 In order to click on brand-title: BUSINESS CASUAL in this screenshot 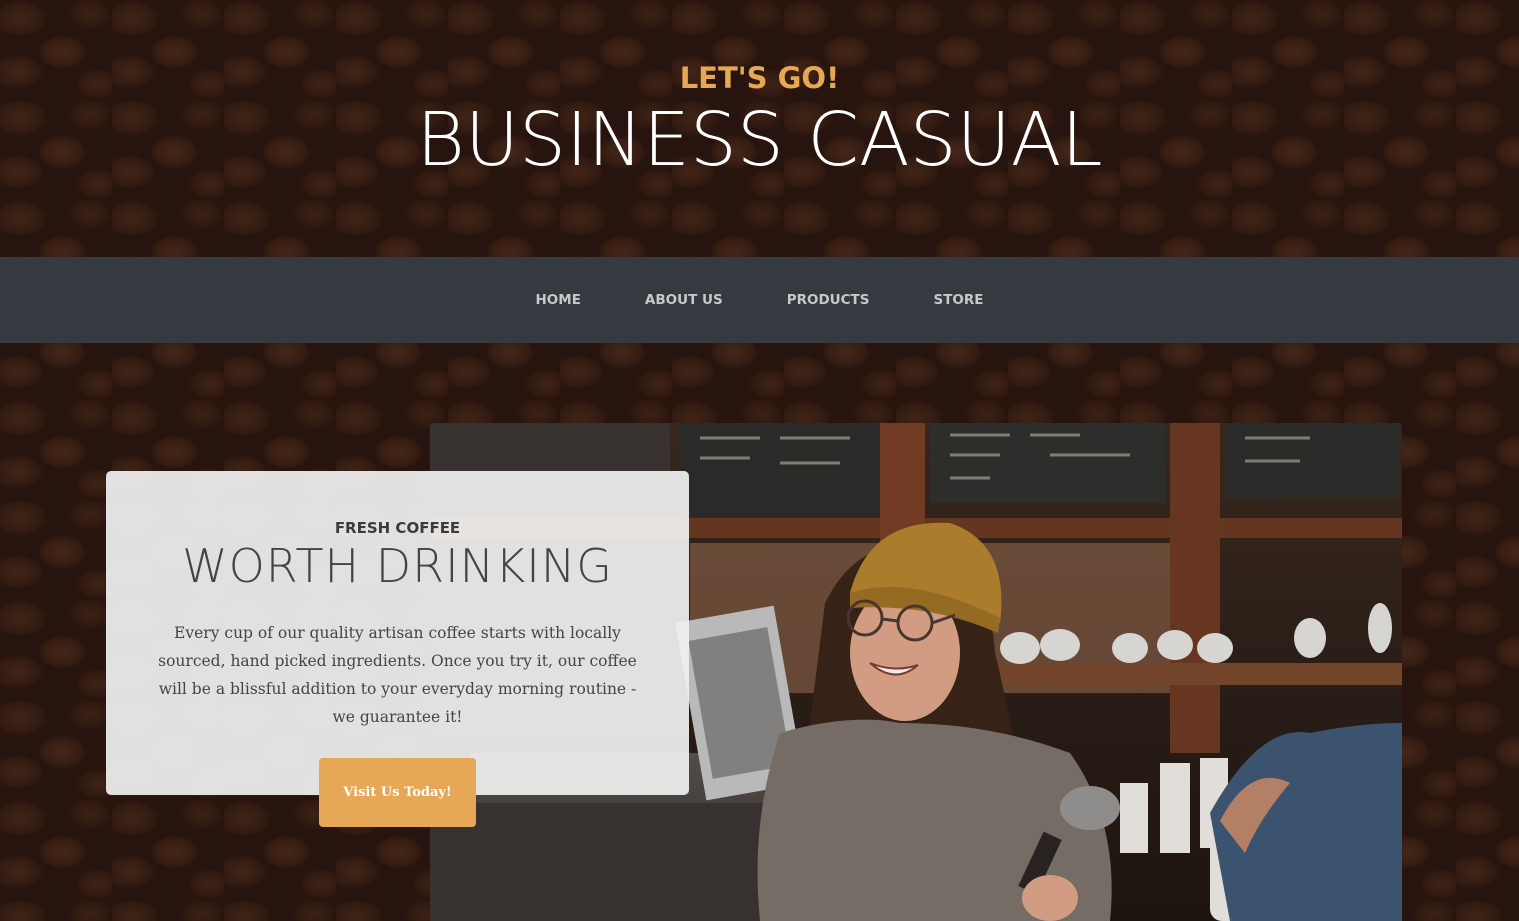, I will do `click(759, 140)`.